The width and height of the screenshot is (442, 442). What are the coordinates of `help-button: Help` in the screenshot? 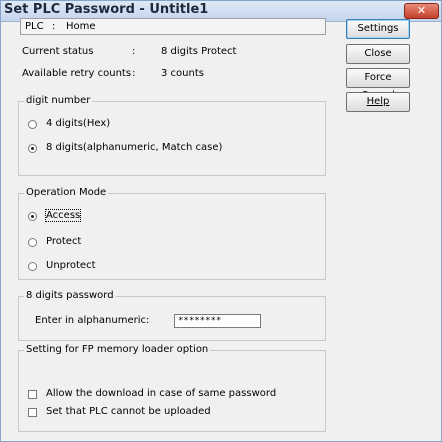 It's located at (378, 102).